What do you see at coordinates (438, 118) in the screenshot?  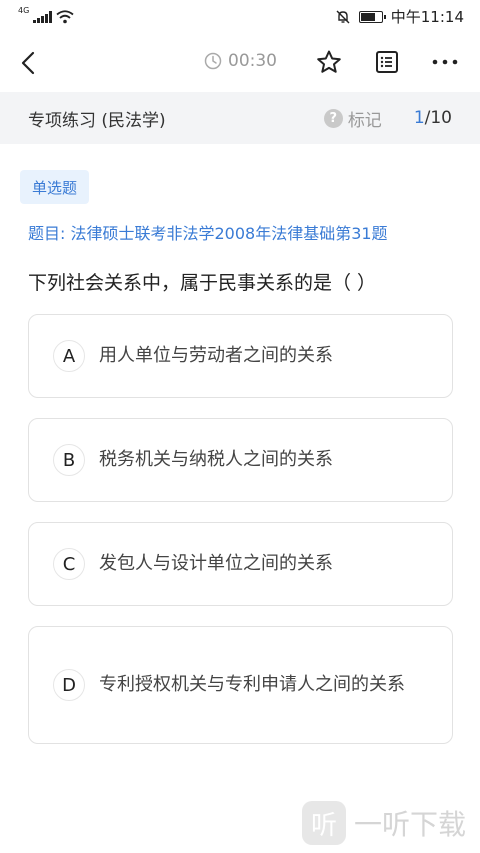 I see `progress-total: /10` at bounding box center [438, 118].